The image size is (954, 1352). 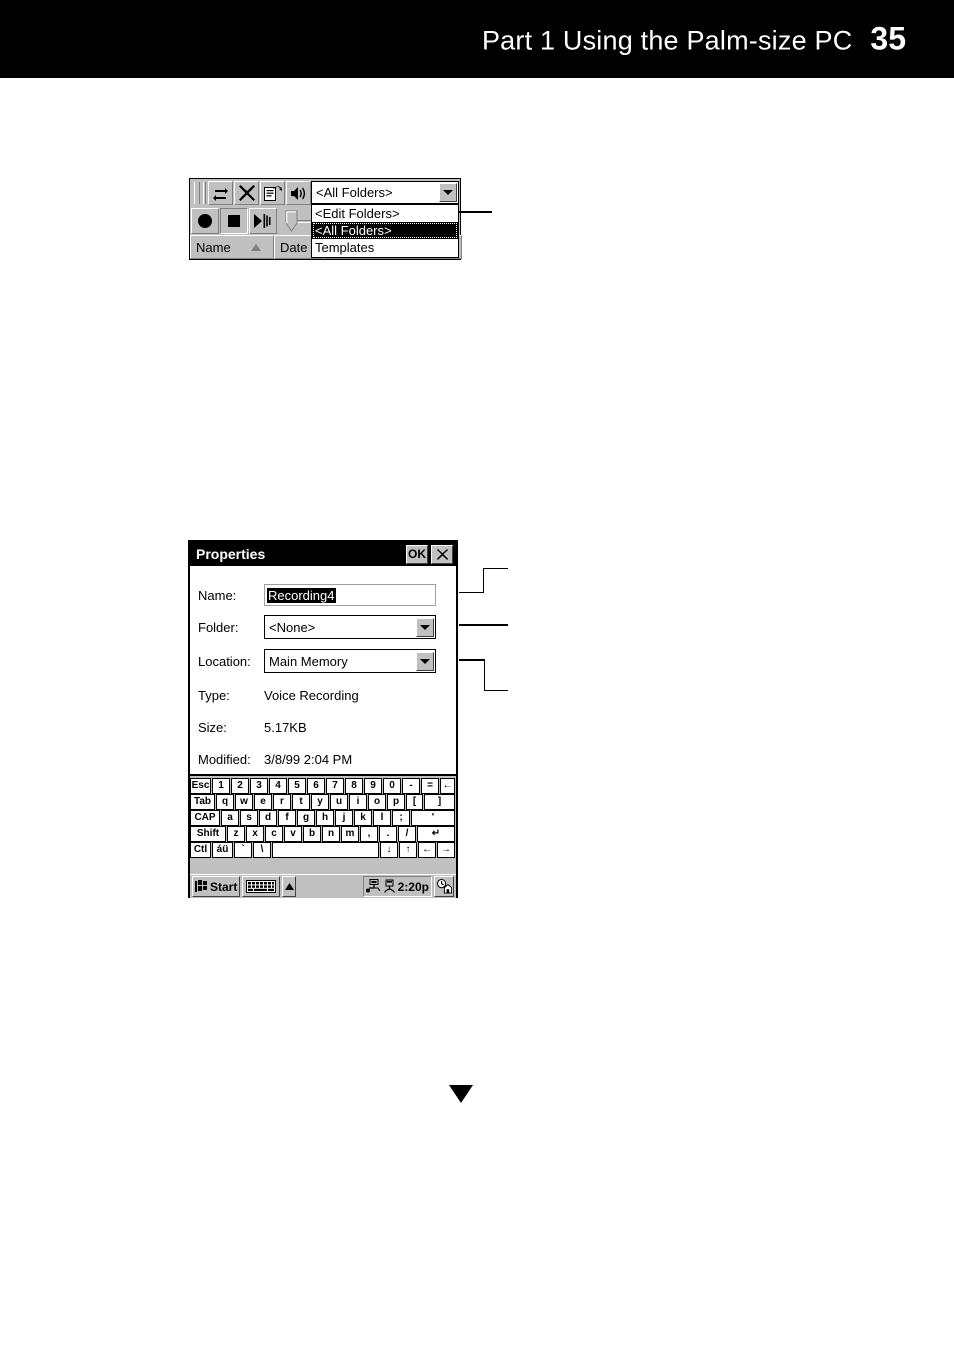 What do you see at coordinates (448, 192) in the screenshot?
I see `folder-filter-dropdown-button` at bounding box center [448, 192].